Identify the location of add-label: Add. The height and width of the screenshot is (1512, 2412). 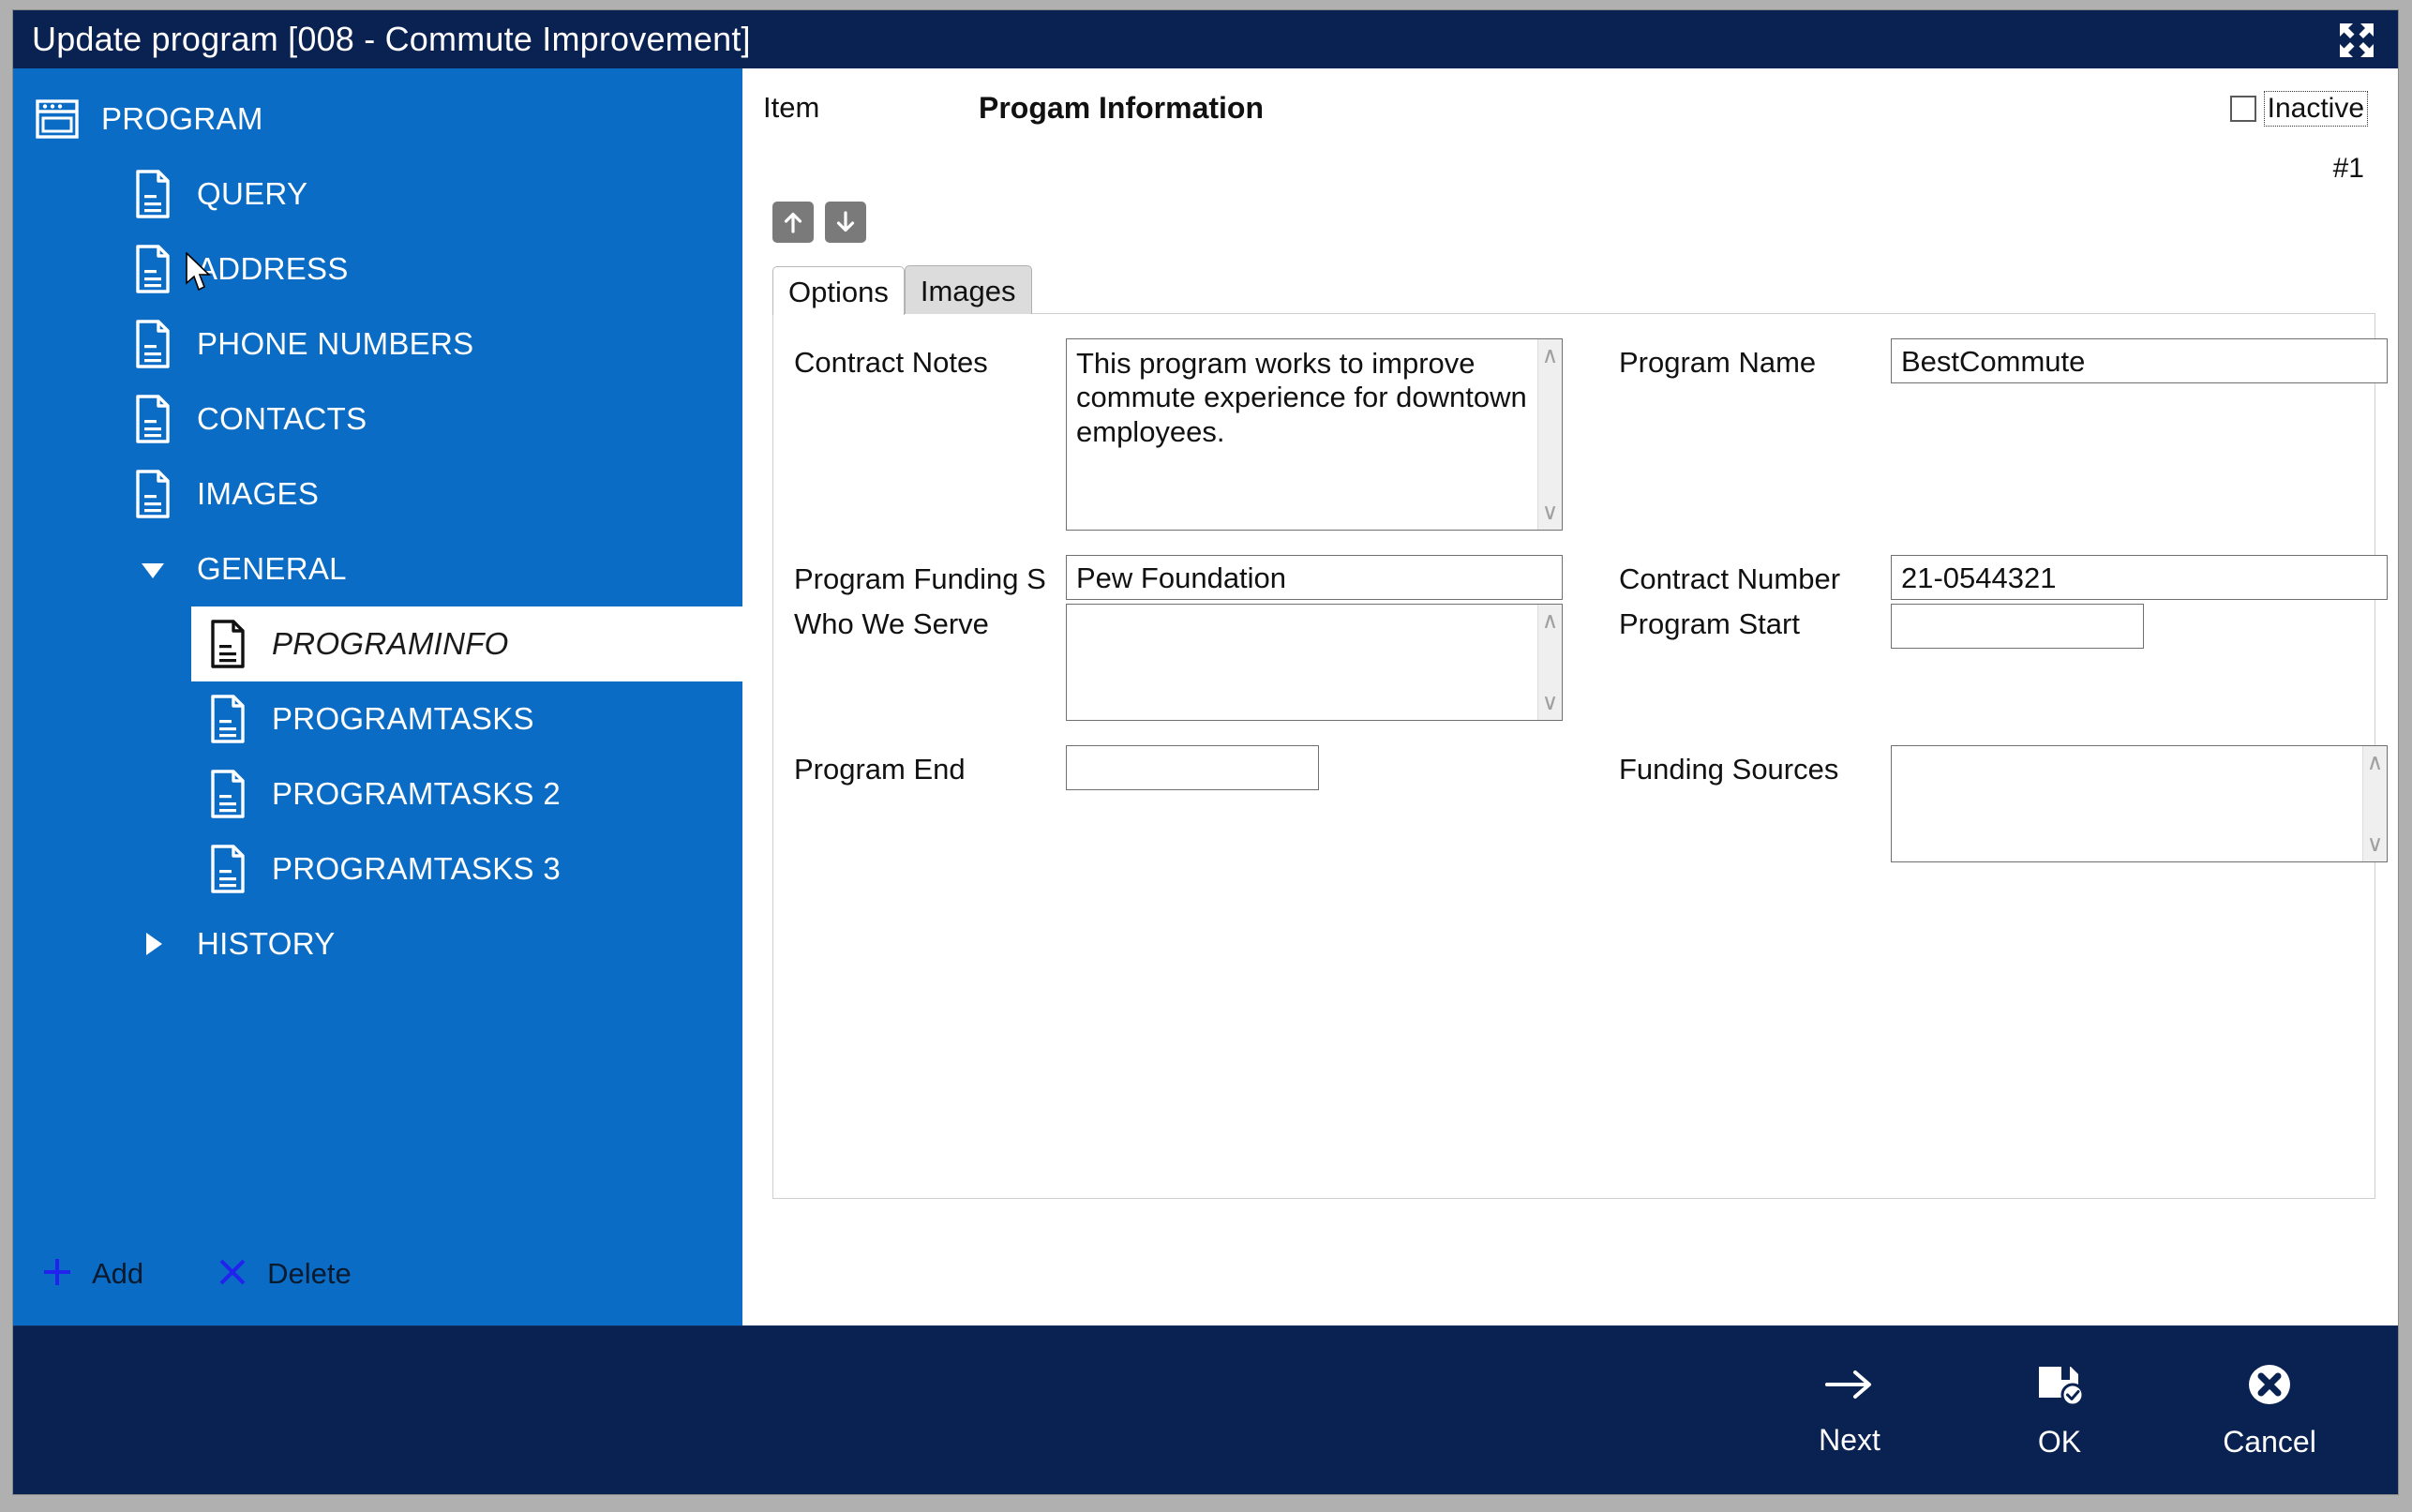
(118, 1274).